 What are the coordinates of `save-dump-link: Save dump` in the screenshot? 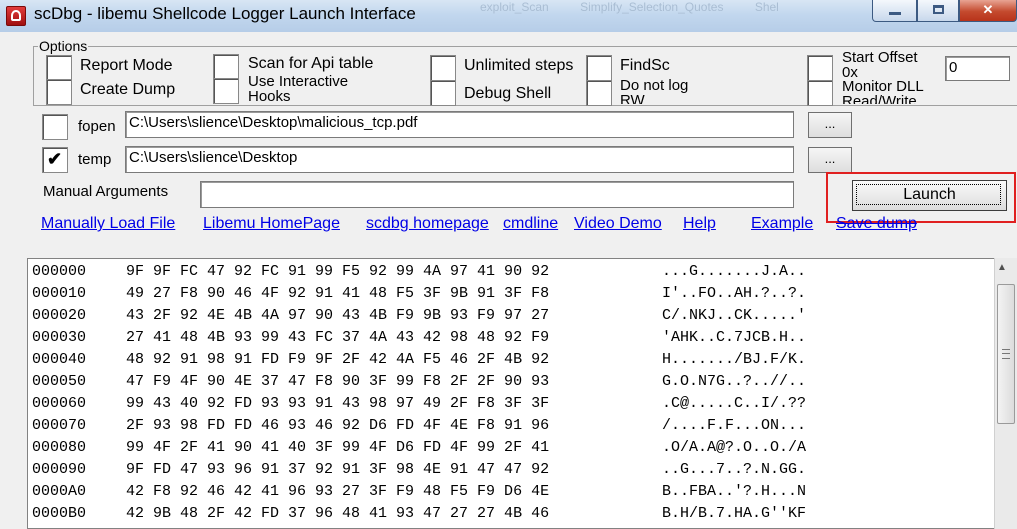 It's located at (876, 224).